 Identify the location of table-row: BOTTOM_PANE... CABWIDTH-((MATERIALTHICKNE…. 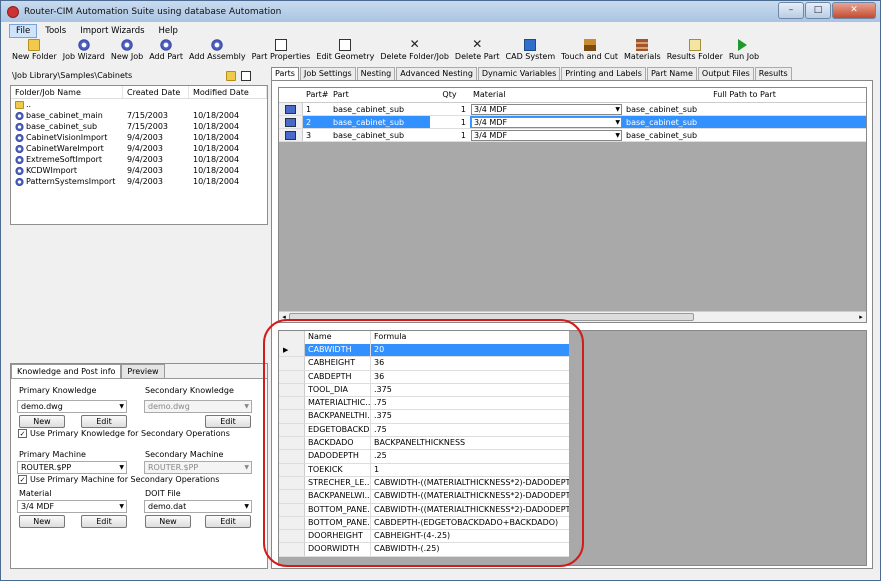
(424, 510).